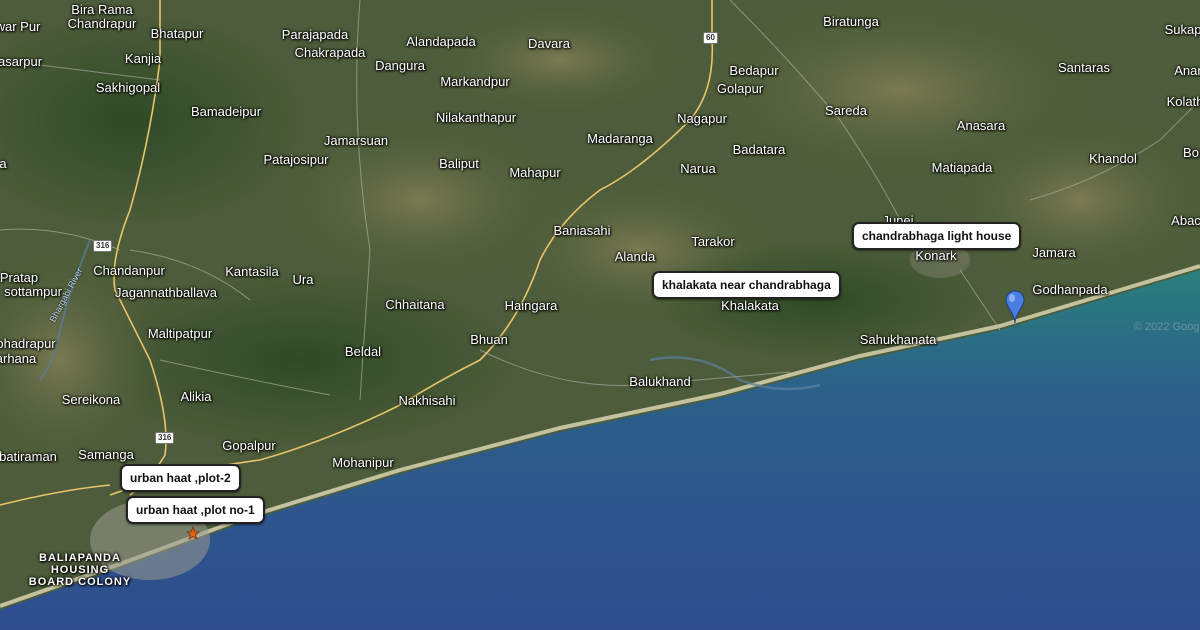 The image size is (1200, 630). Describe the element at coordinates (195, 510) in the screenshot. I see `pin-label-urban-haat-plot-1: urban haat ,plot no-1` at that location.